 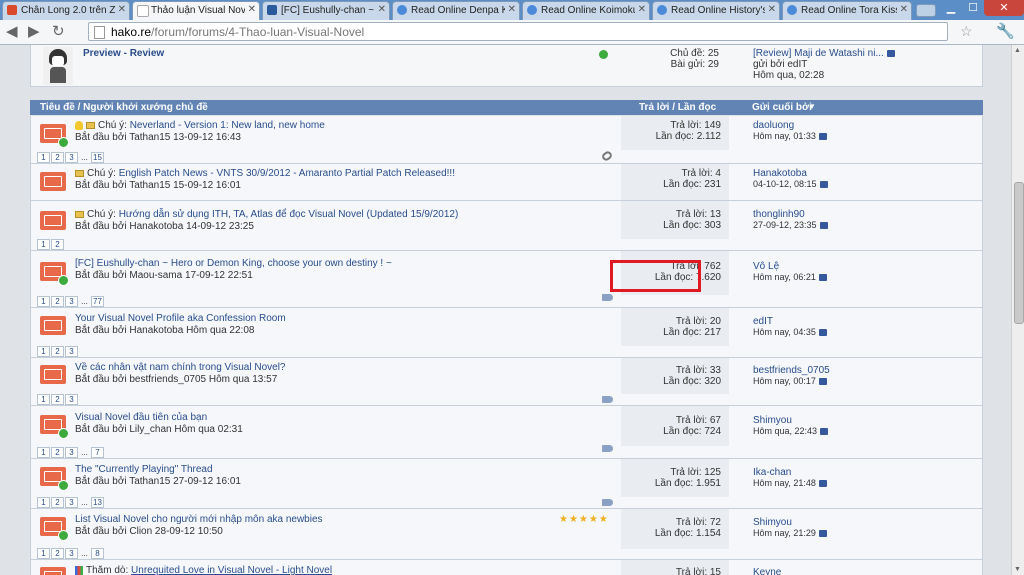 I want to click on col-last-header: Gửi cuối bởi, so click(x=782, y=107).